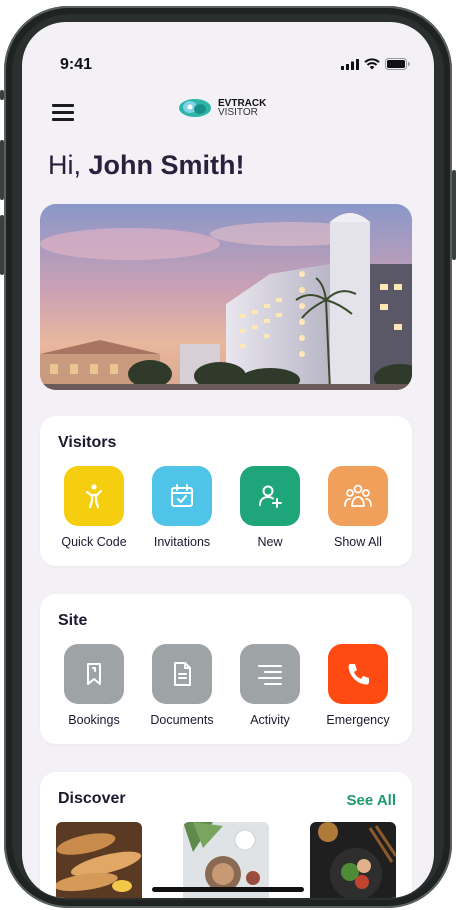  I want to click on phone-icon, so click(358, 674).